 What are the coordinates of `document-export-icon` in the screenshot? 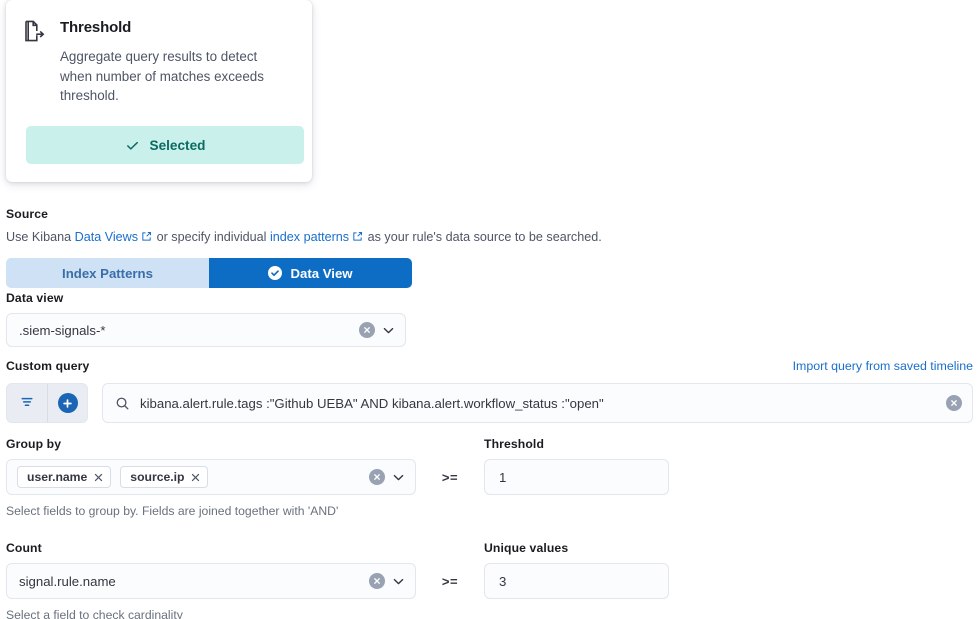 It's located at (35, 31).